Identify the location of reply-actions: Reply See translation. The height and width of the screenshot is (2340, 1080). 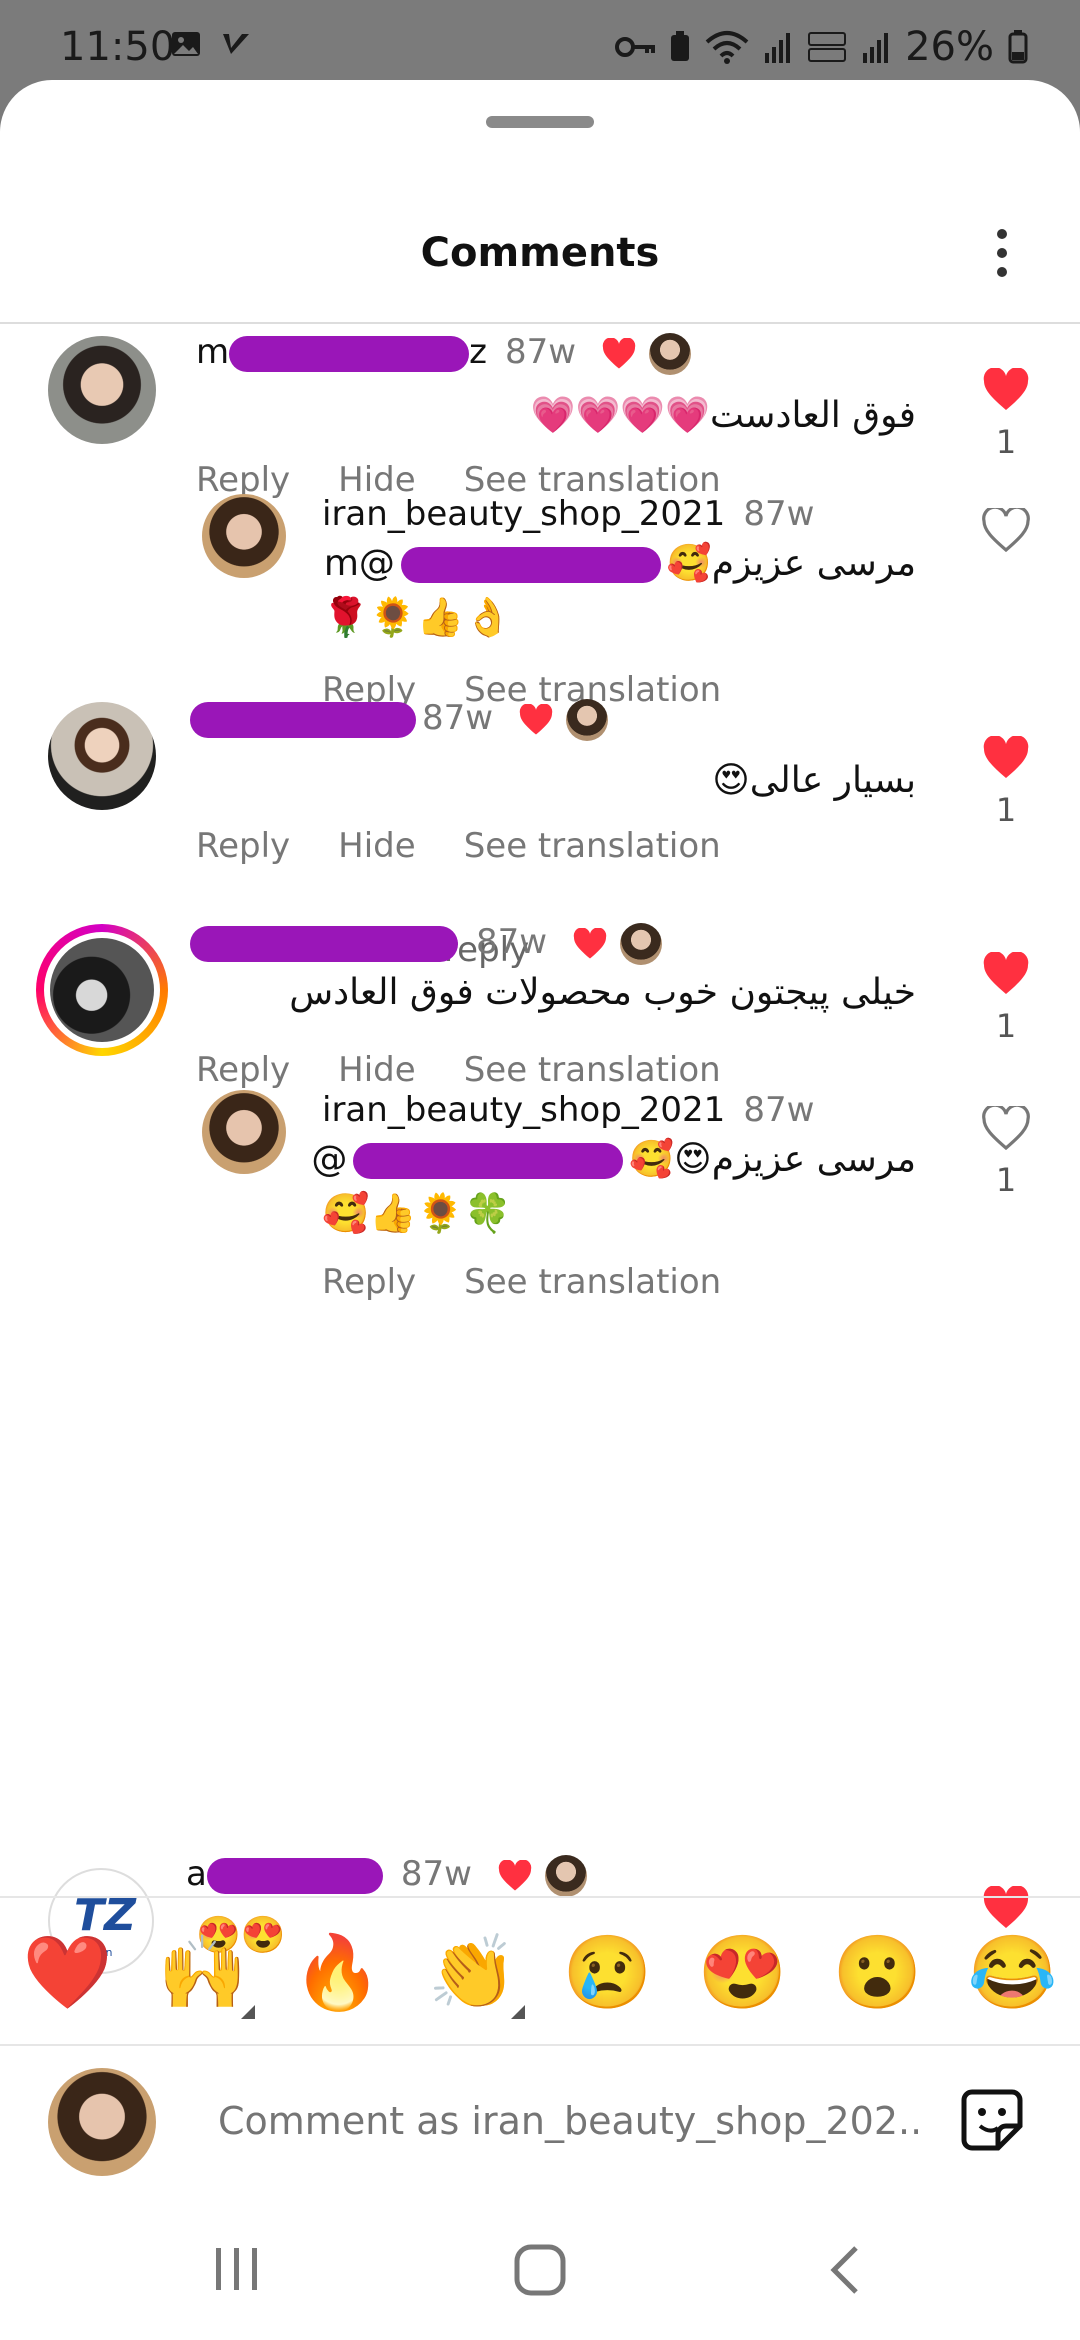
(521, 1282).